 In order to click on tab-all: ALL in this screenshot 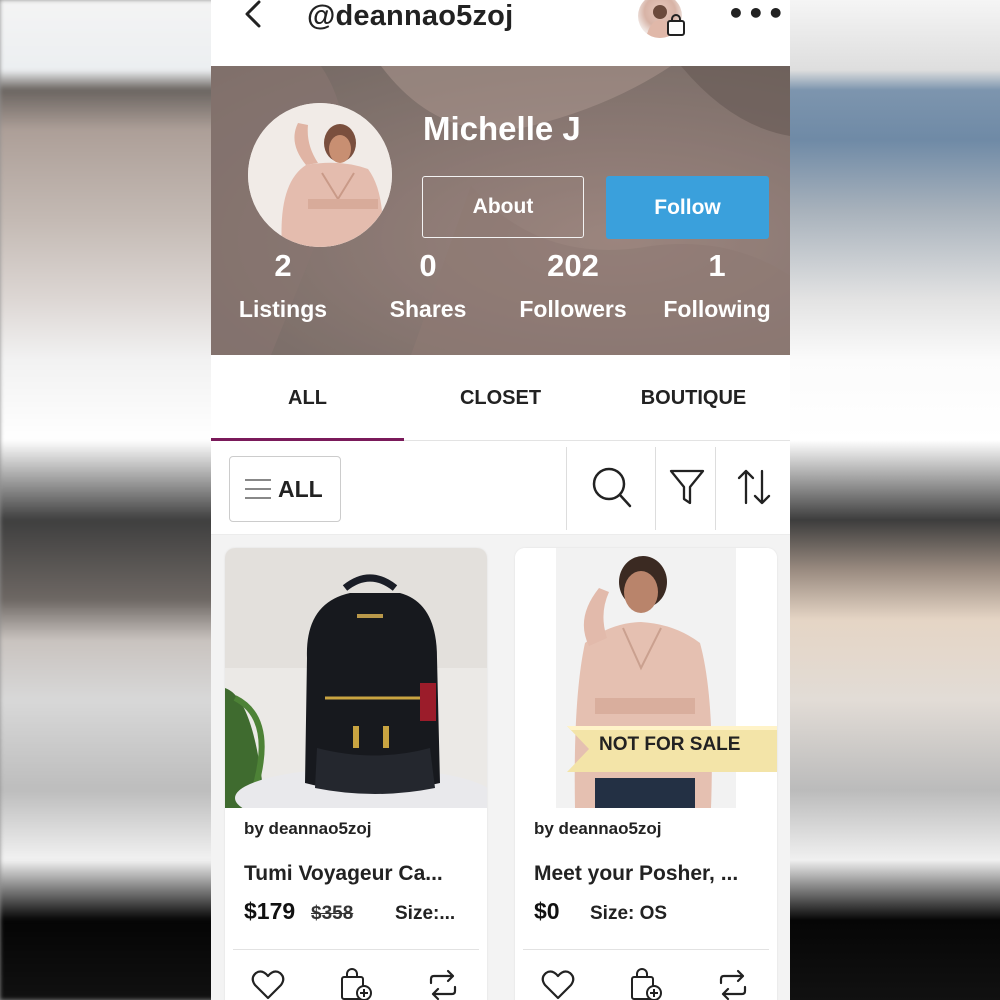, I will do `click(307, 398)`.